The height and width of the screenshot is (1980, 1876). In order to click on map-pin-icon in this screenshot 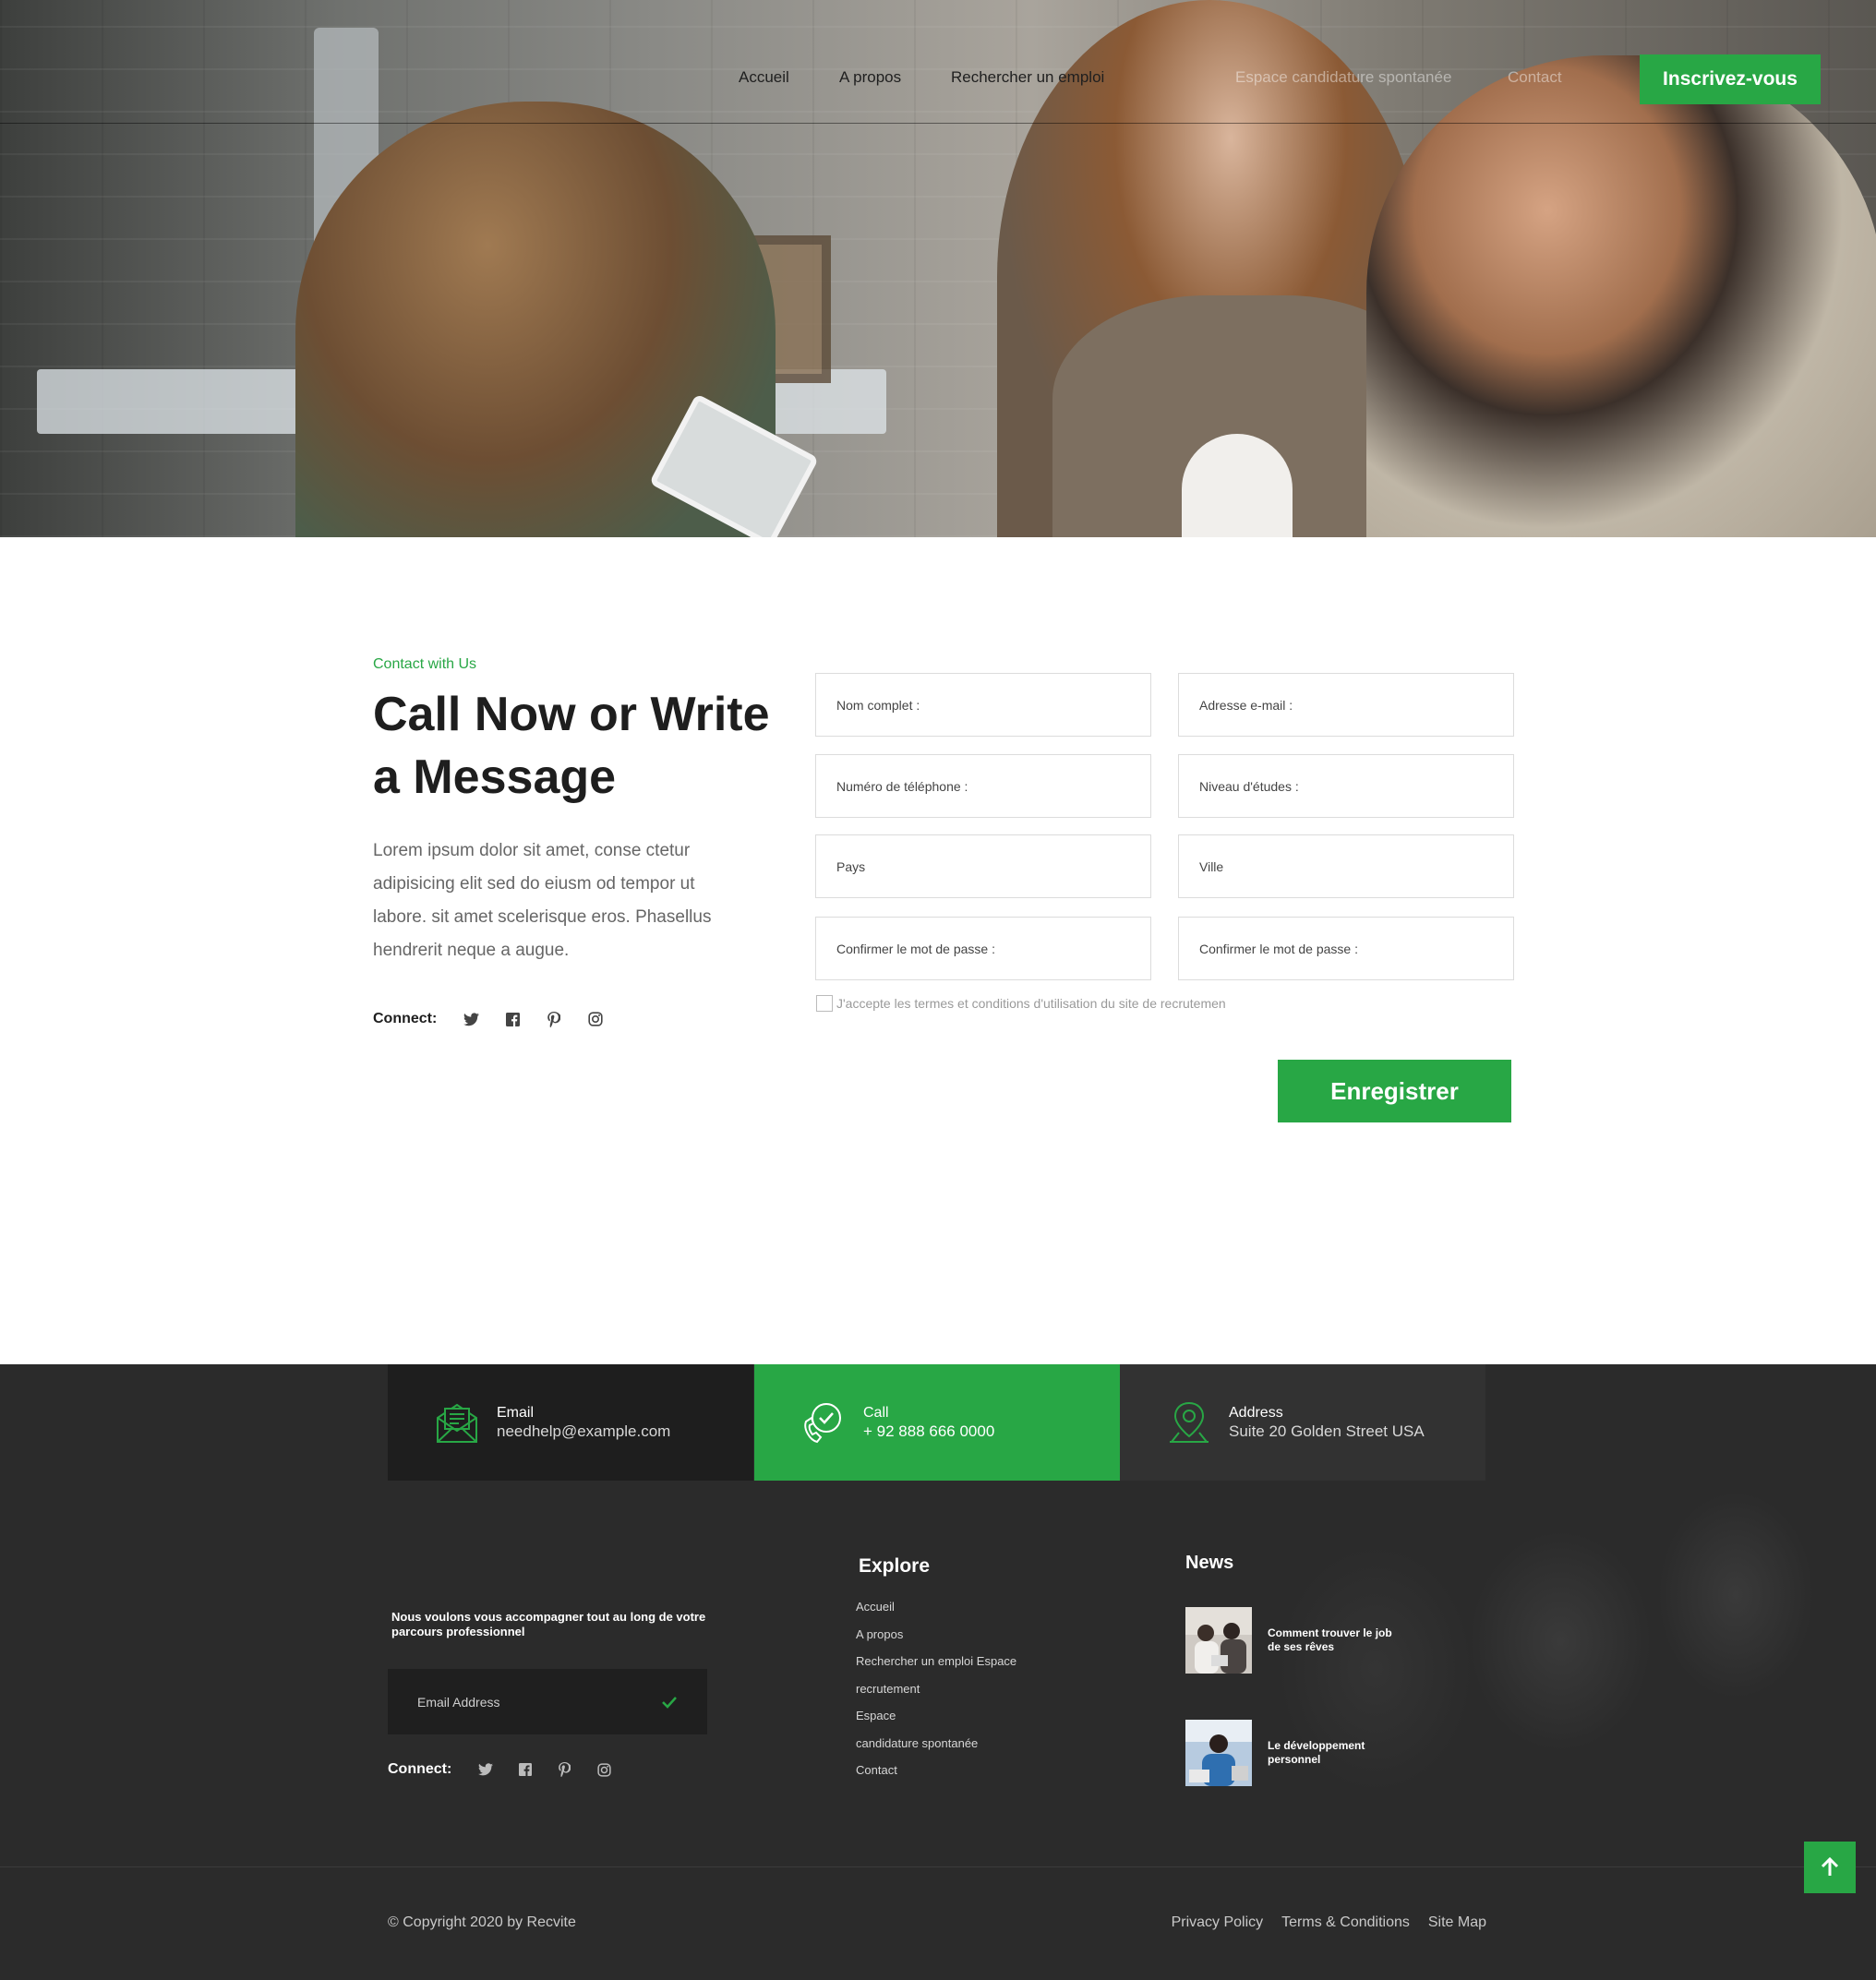, I will do `click(1189, 1422)`.